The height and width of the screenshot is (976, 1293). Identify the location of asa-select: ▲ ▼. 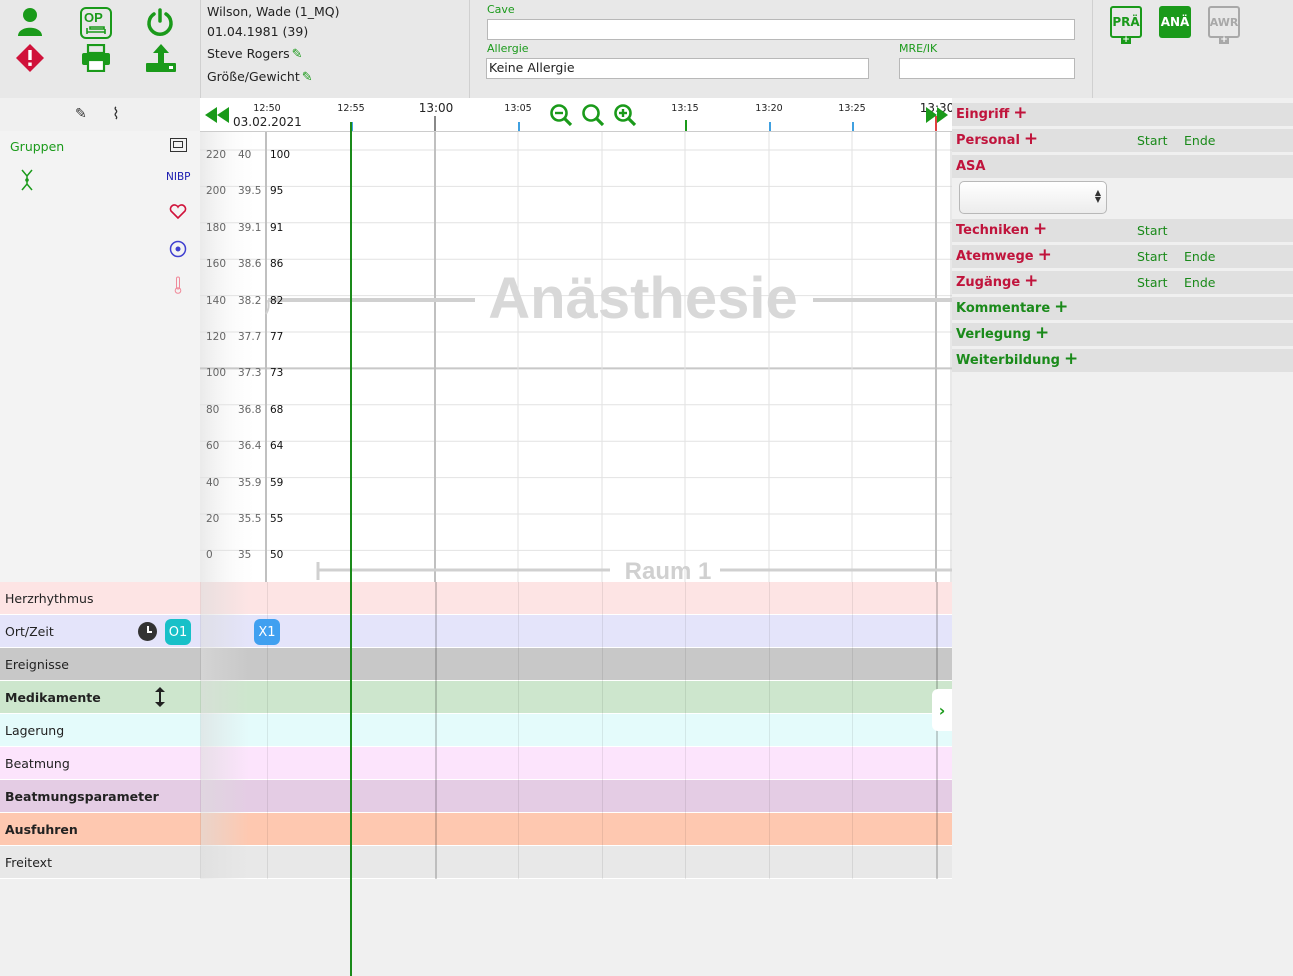
(1033, 197).